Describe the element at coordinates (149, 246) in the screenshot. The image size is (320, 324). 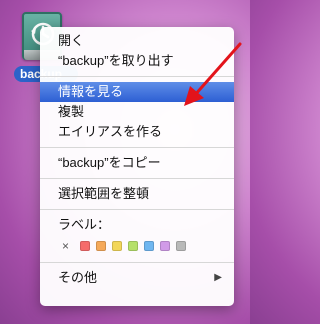
I see `label-color-blue` at that location.